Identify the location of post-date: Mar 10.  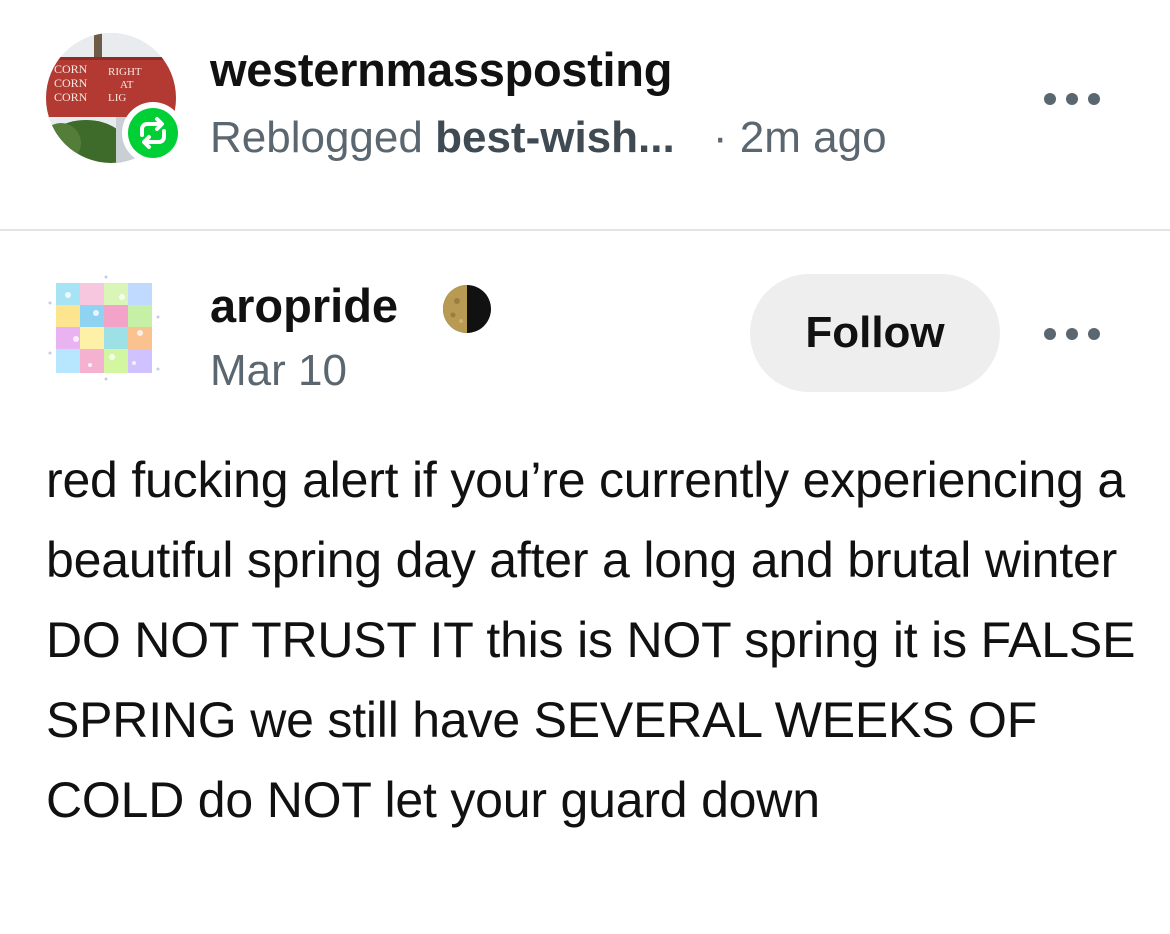
(278, 370).